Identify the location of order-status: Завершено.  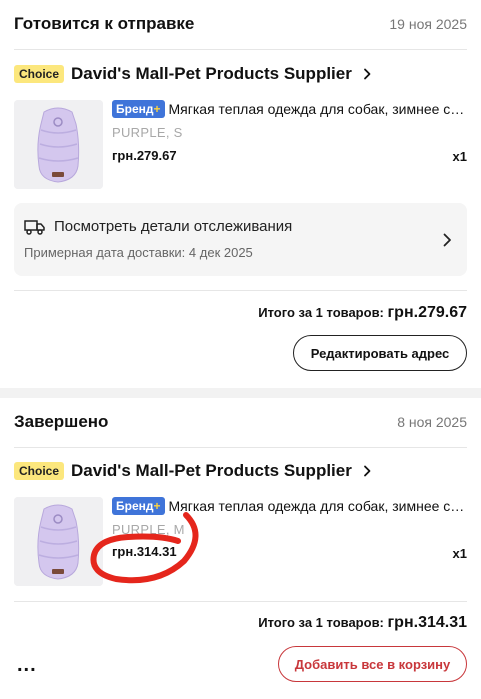
(61, 421).